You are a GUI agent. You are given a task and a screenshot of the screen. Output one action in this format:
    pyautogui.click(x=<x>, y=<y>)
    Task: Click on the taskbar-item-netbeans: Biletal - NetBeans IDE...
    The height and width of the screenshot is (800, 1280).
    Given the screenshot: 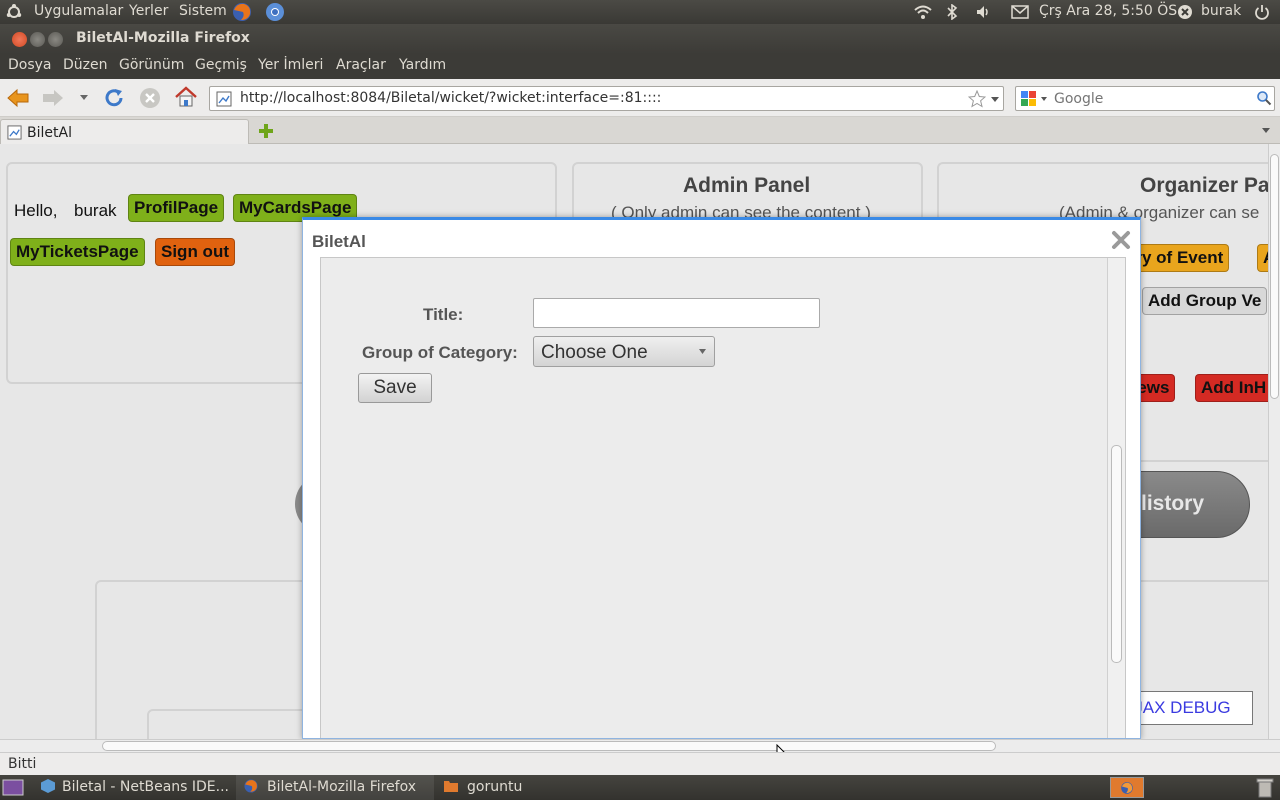 What is the action you would take?
    pyautogui.click(x=136, y=787)
    